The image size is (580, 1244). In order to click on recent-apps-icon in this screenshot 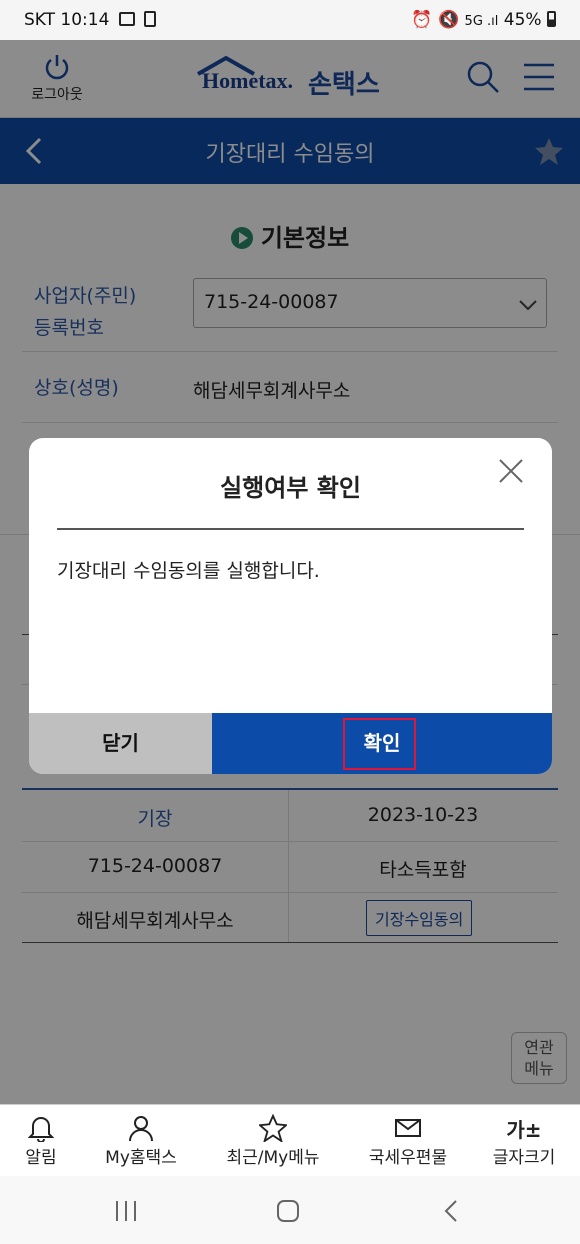, I will do `click(126, 1211)`.